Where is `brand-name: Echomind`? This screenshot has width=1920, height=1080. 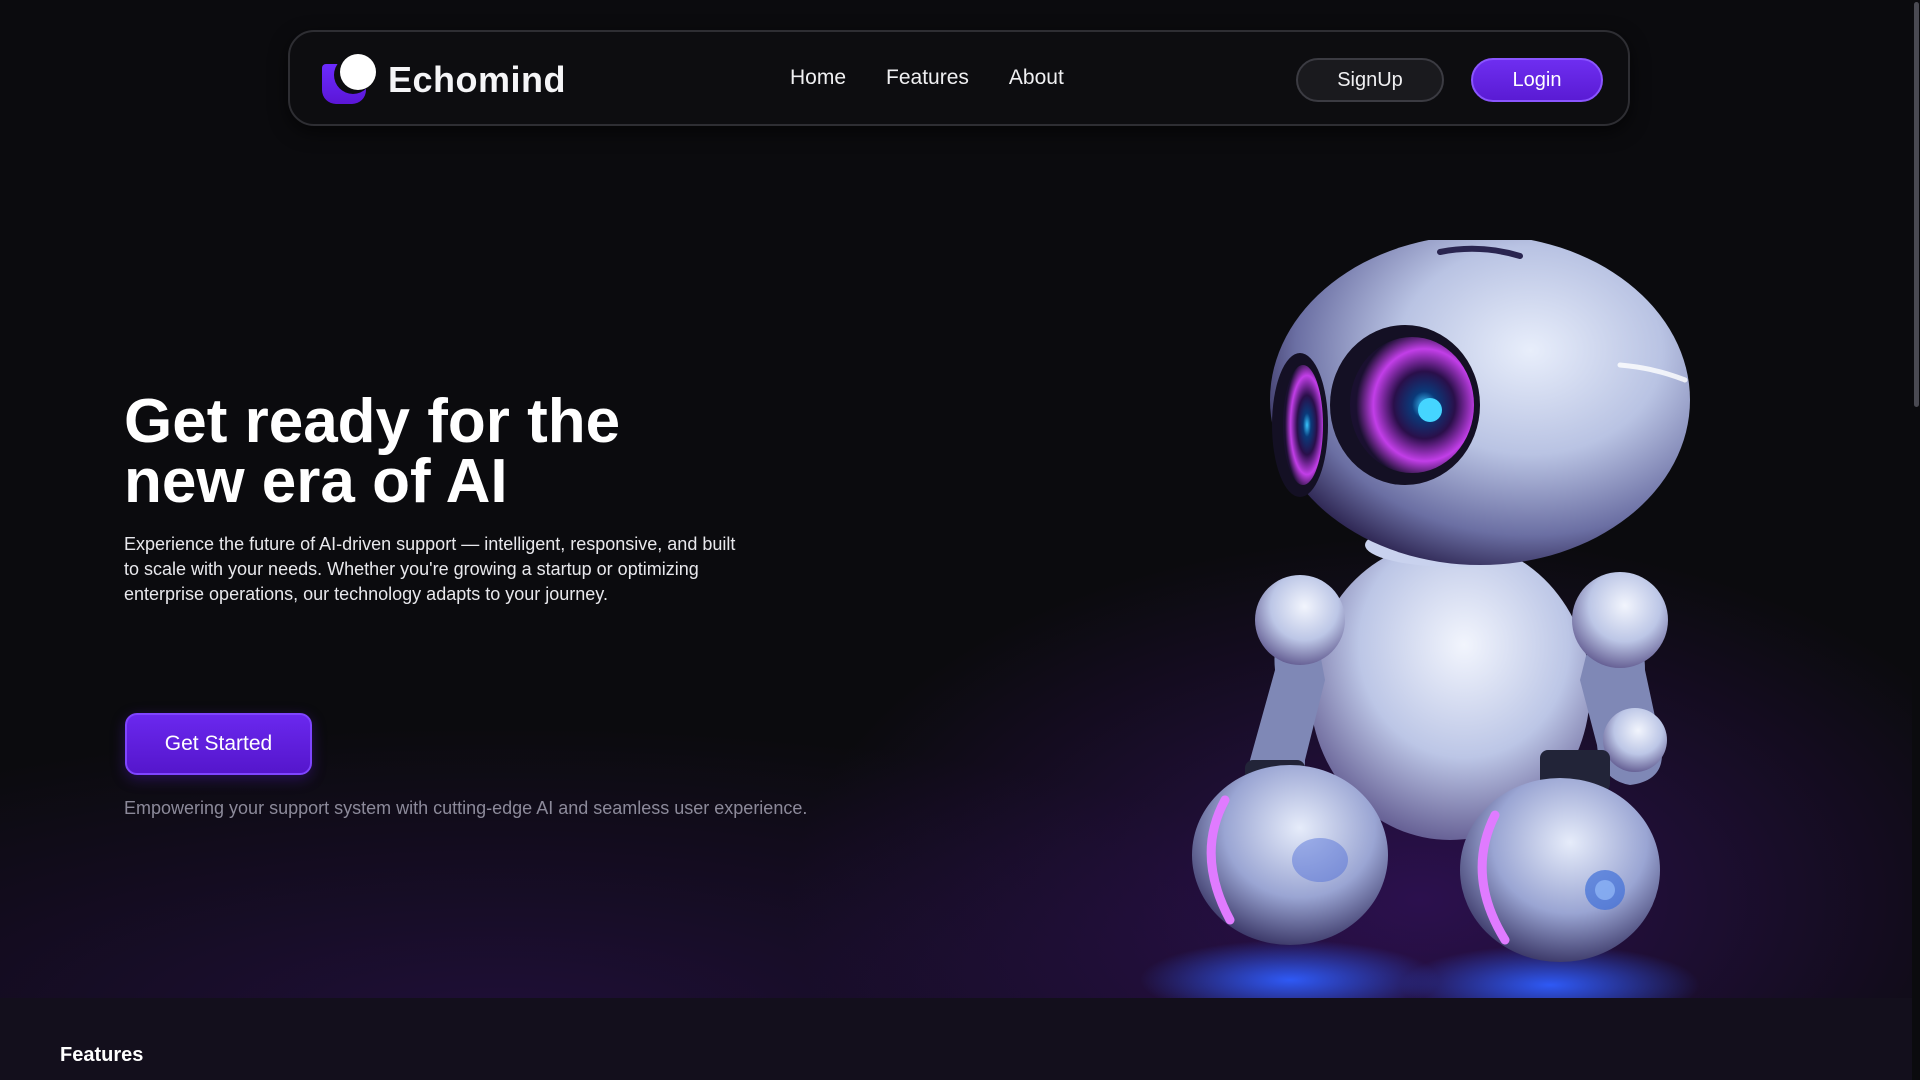
brand-name: Echomind is located at coordinates (477, 79).